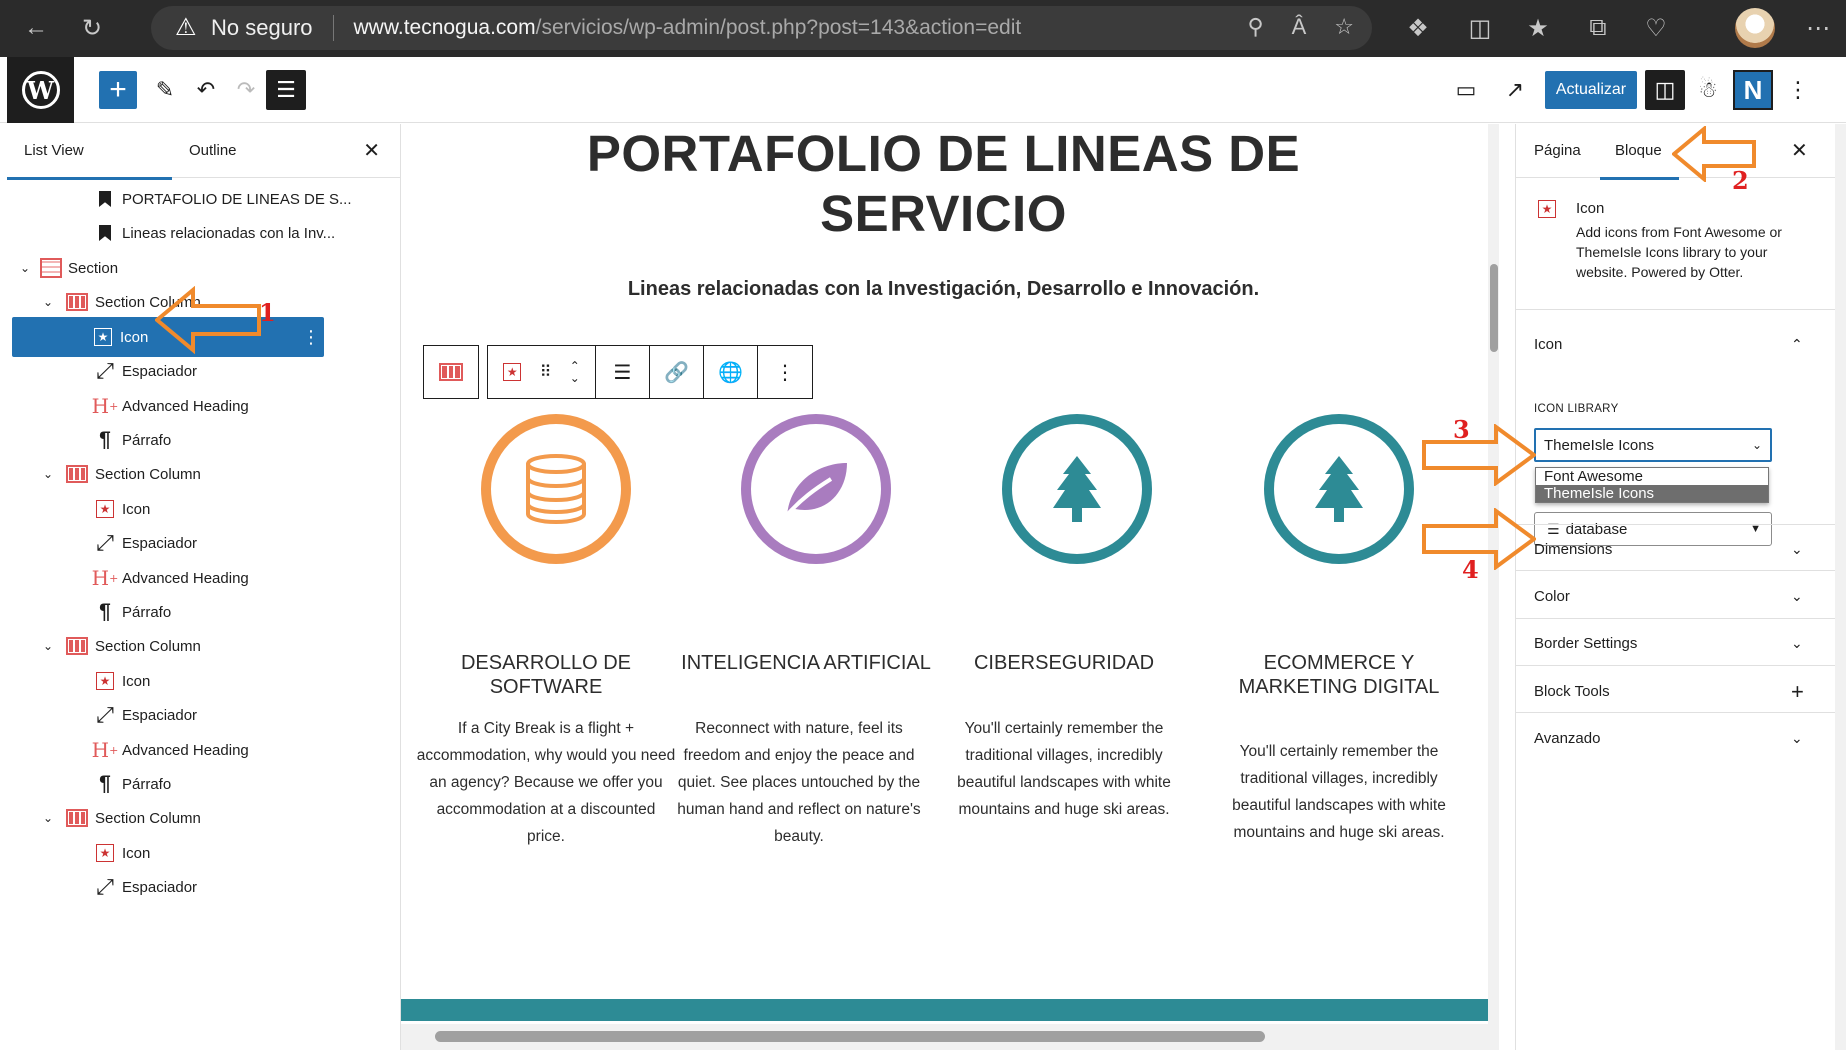 The width and height of the screenshot is (1846, 1050). I want to click on redo-icon: ↷, so click(246, 90).